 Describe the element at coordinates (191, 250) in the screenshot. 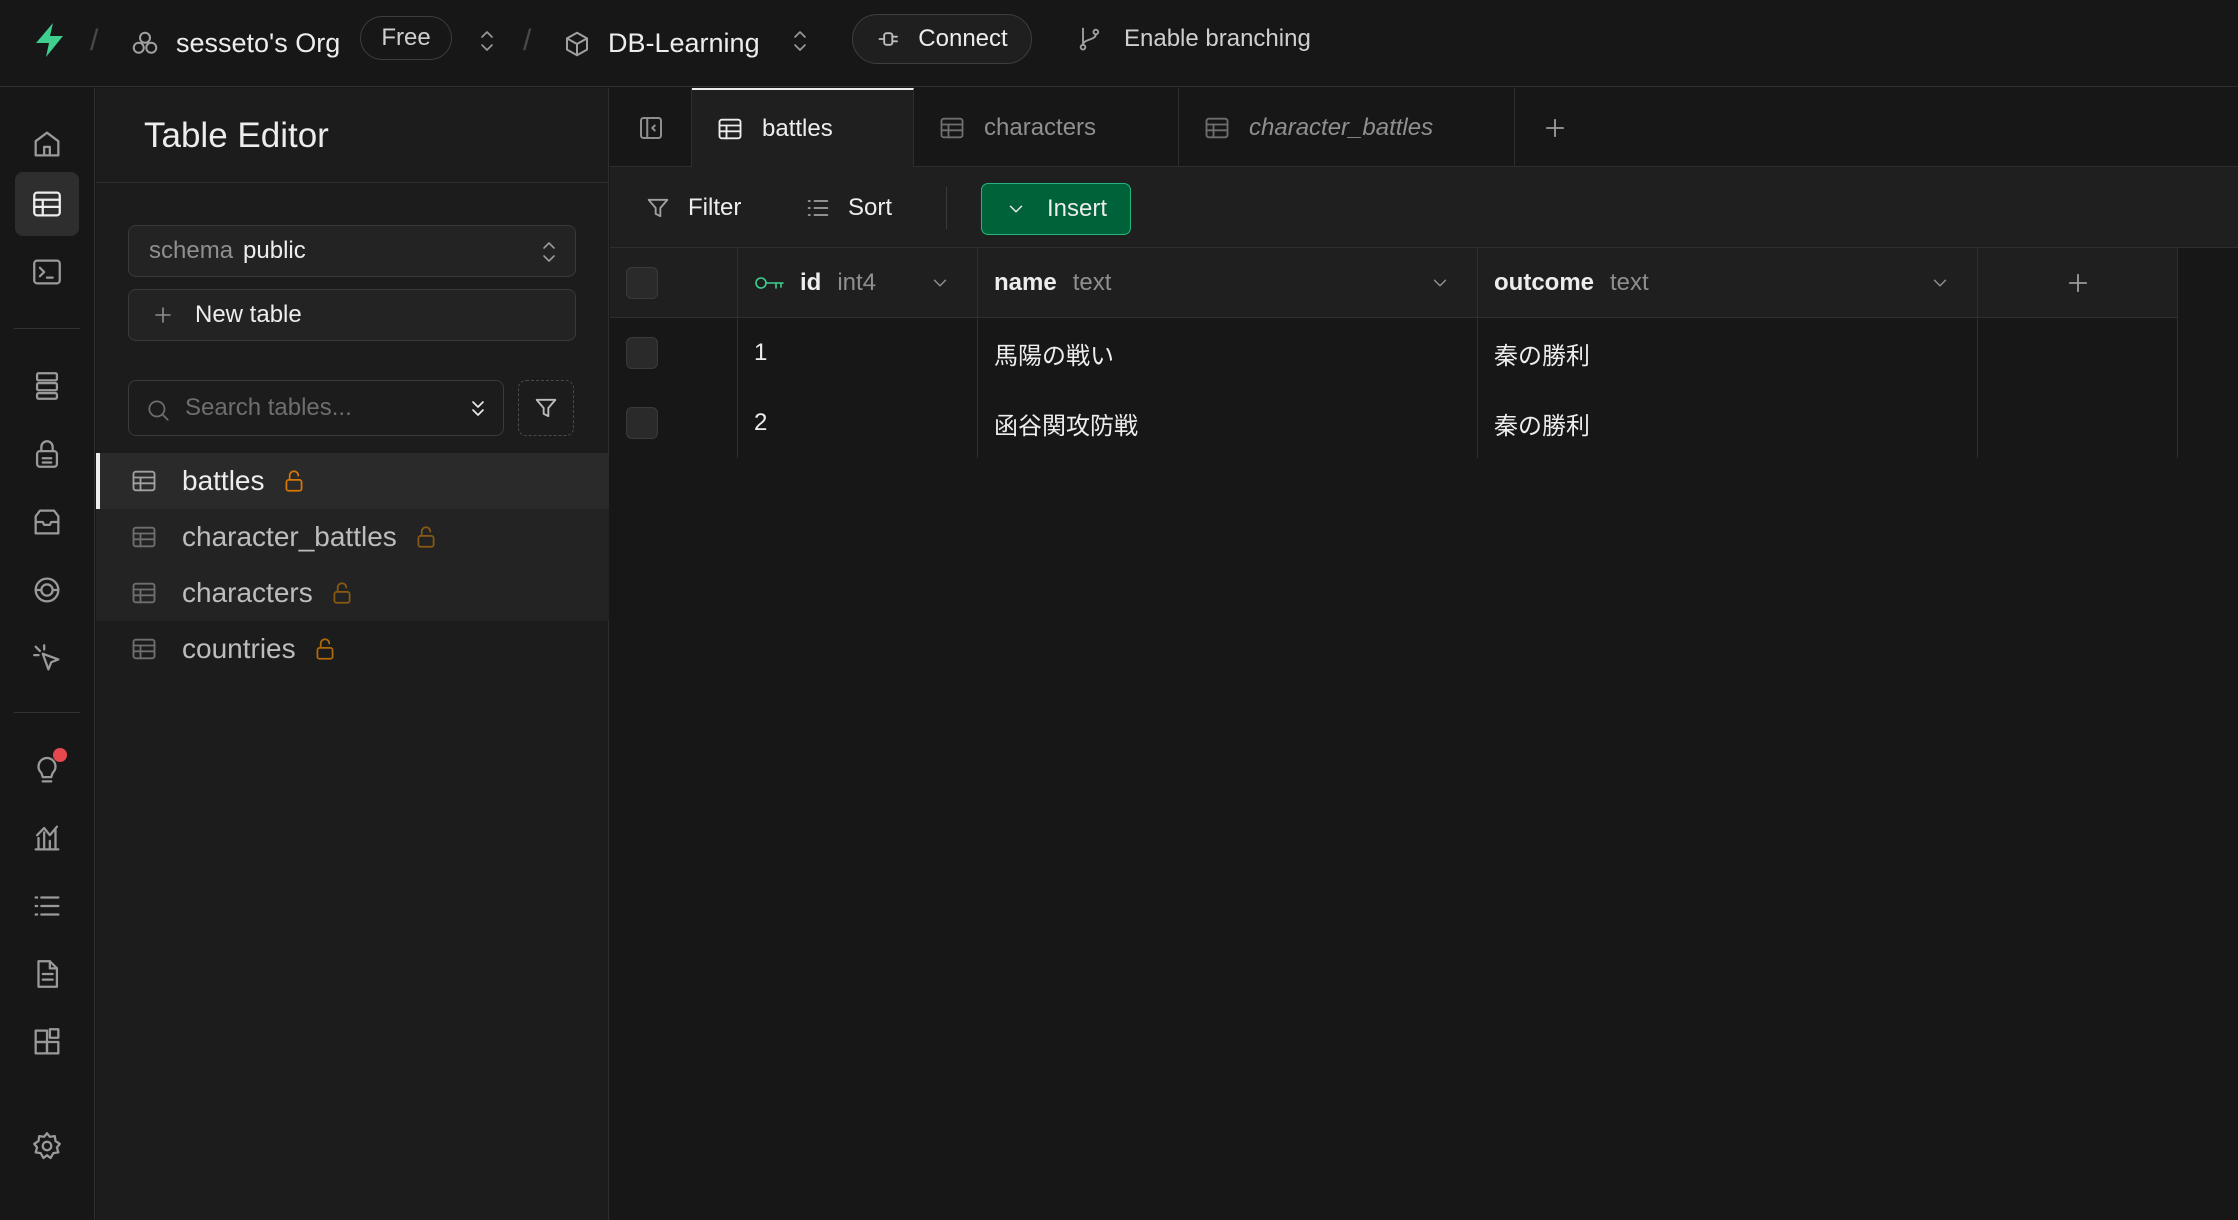

I see `schema-label: schema` at that location.